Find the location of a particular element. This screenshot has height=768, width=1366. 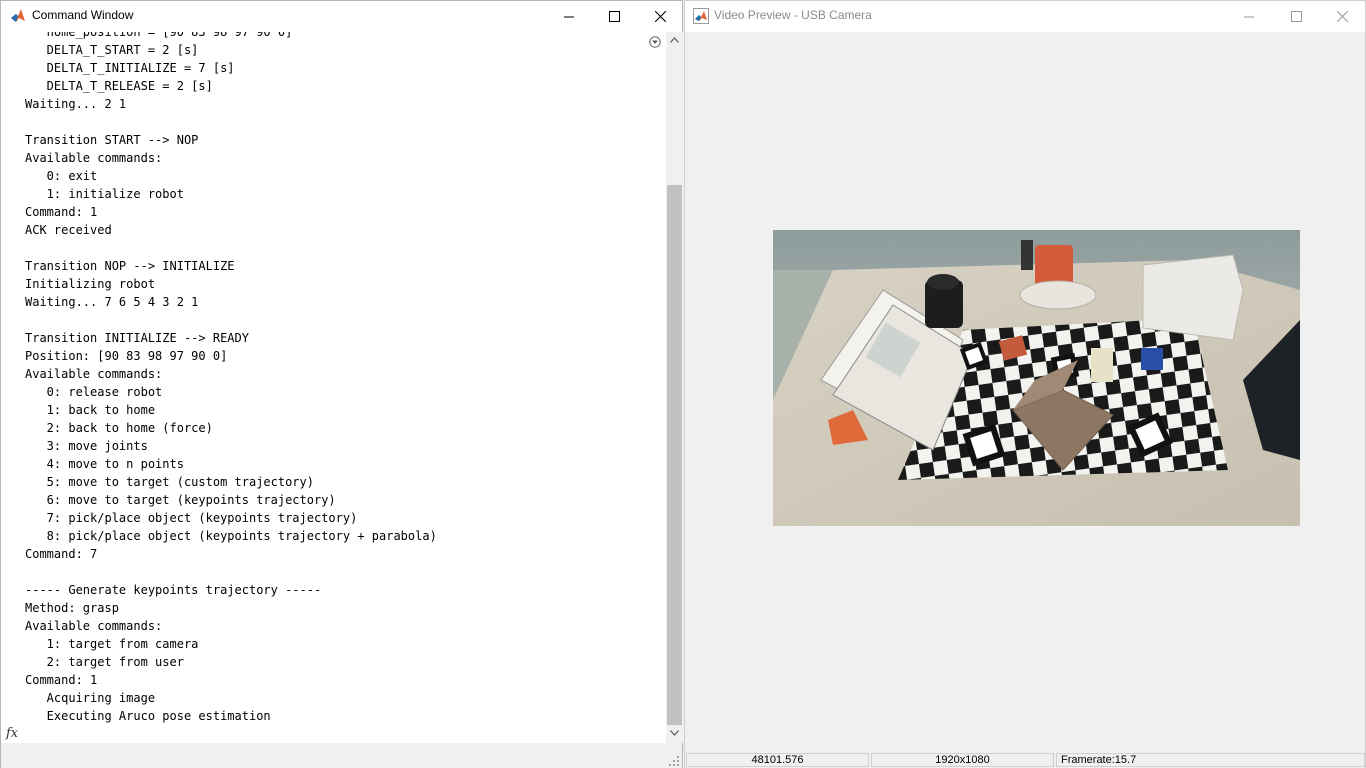

status-timestamp: 48101.576 is located at coordinates (777, 760).